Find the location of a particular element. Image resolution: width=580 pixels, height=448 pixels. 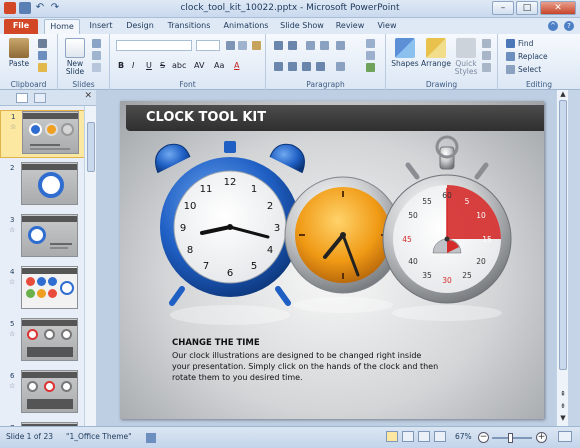

help-icon: ? is located at coordinates (569, 26).